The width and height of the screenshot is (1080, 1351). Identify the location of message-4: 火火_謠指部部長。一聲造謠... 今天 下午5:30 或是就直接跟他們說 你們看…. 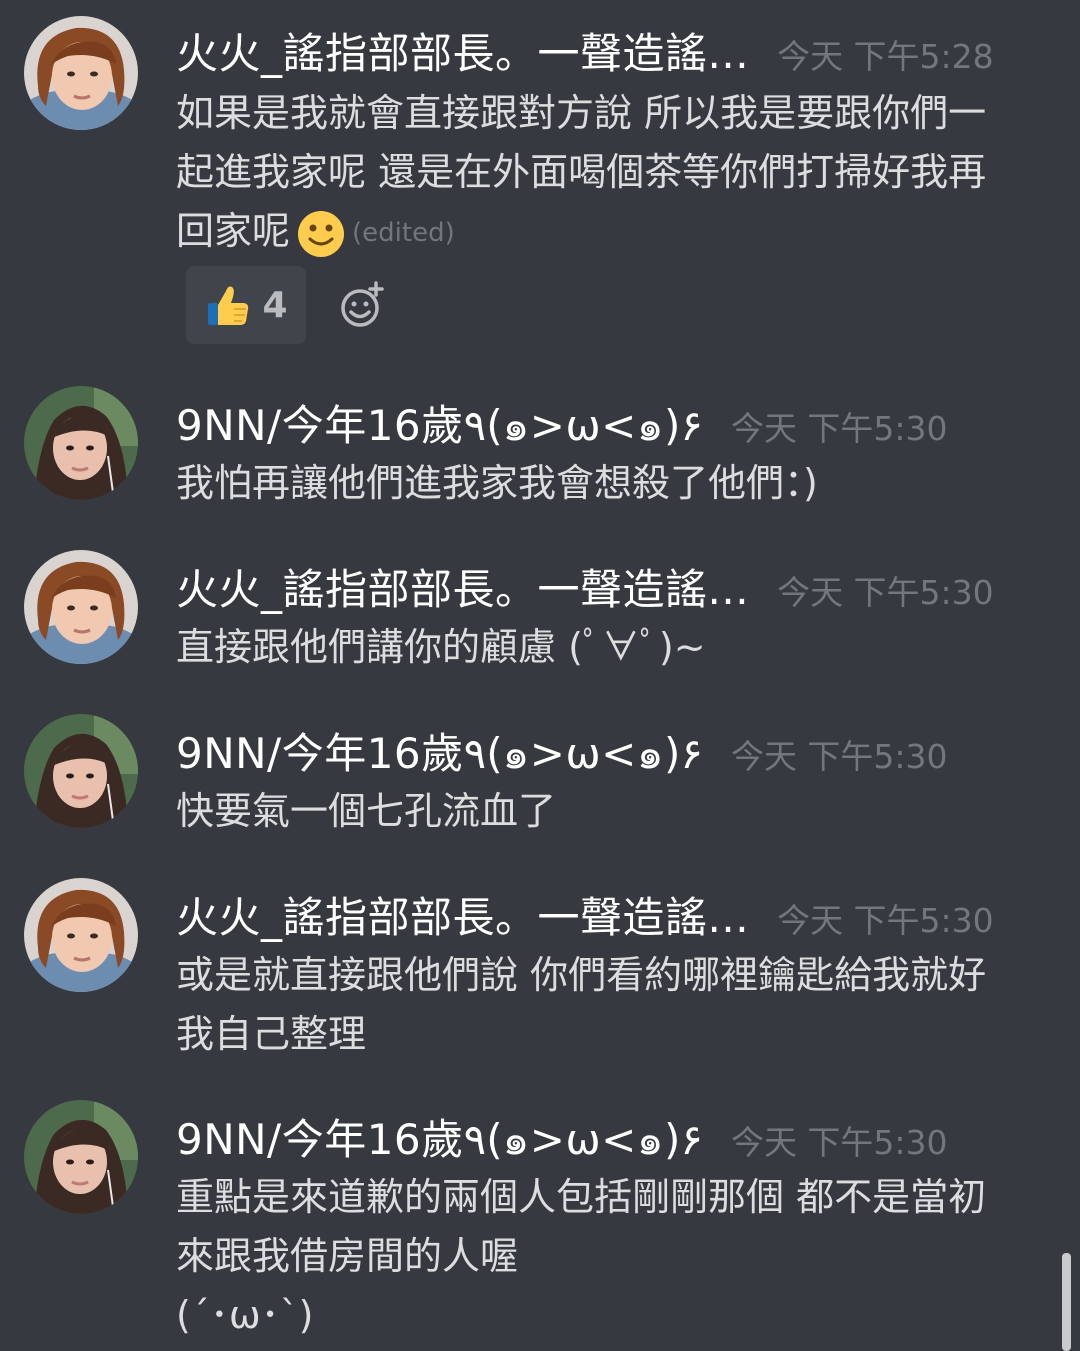
(540, 974).